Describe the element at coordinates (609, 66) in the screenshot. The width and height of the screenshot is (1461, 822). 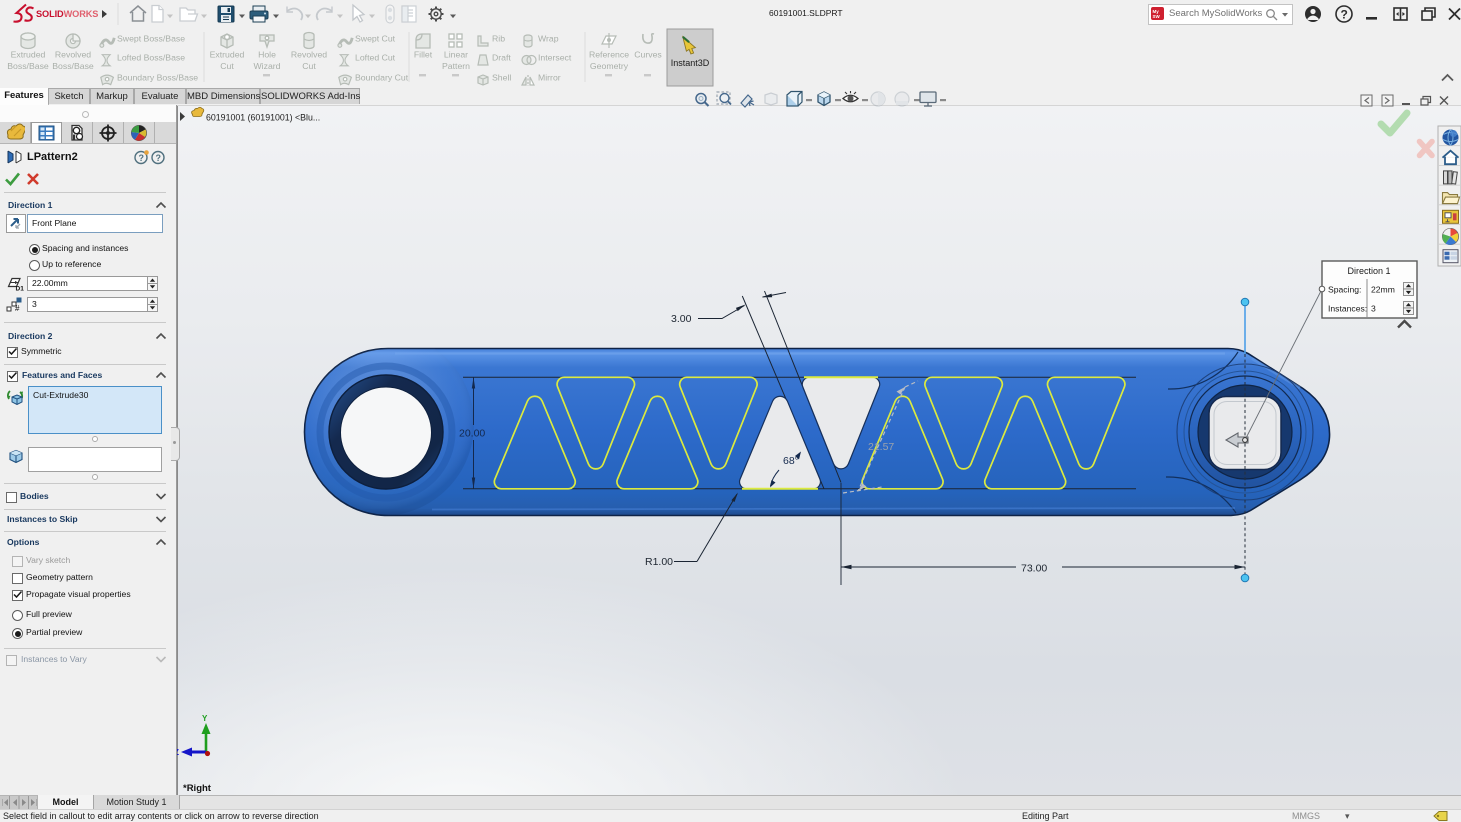
I see `svg-text: Geometry` at that location.